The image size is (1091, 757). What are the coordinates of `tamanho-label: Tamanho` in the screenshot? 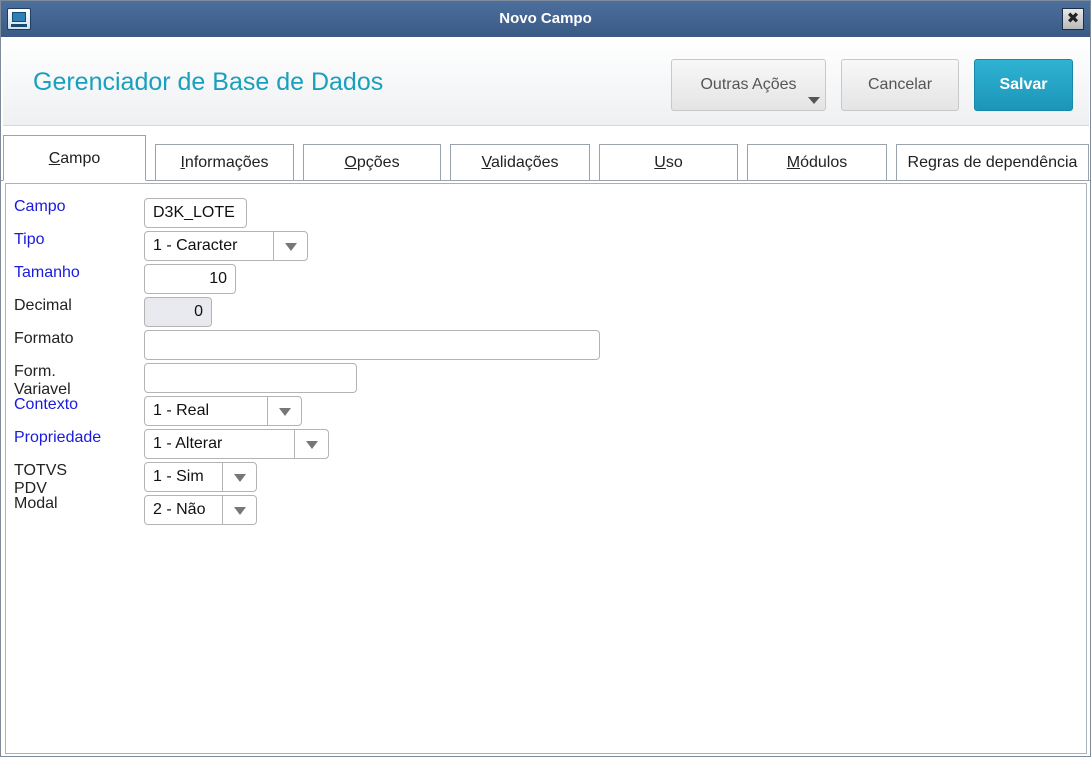 It's located at (47, 272).